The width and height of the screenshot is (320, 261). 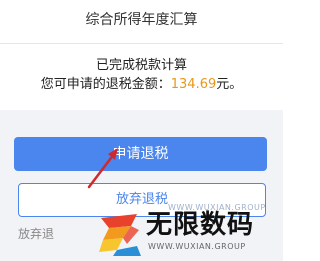 I want to click on watermark-logo-icon, so click(x=120, y=235).